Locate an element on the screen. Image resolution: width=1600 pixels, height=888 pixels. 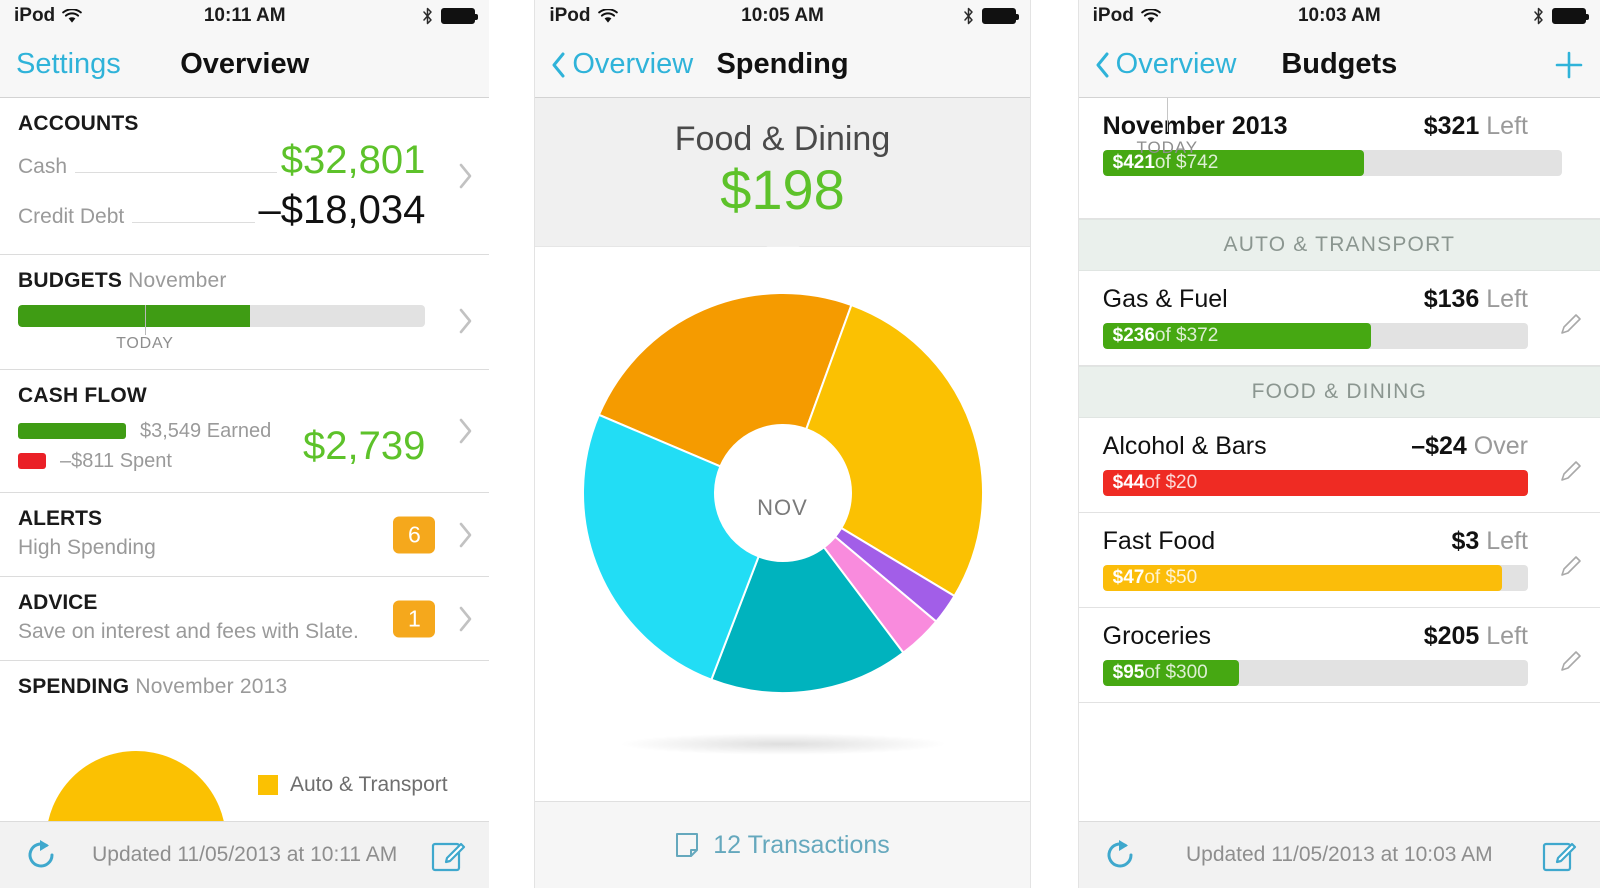
budget-row-top: Alcohol & Bars –$24 Over is located at coordinates (1343, 446).